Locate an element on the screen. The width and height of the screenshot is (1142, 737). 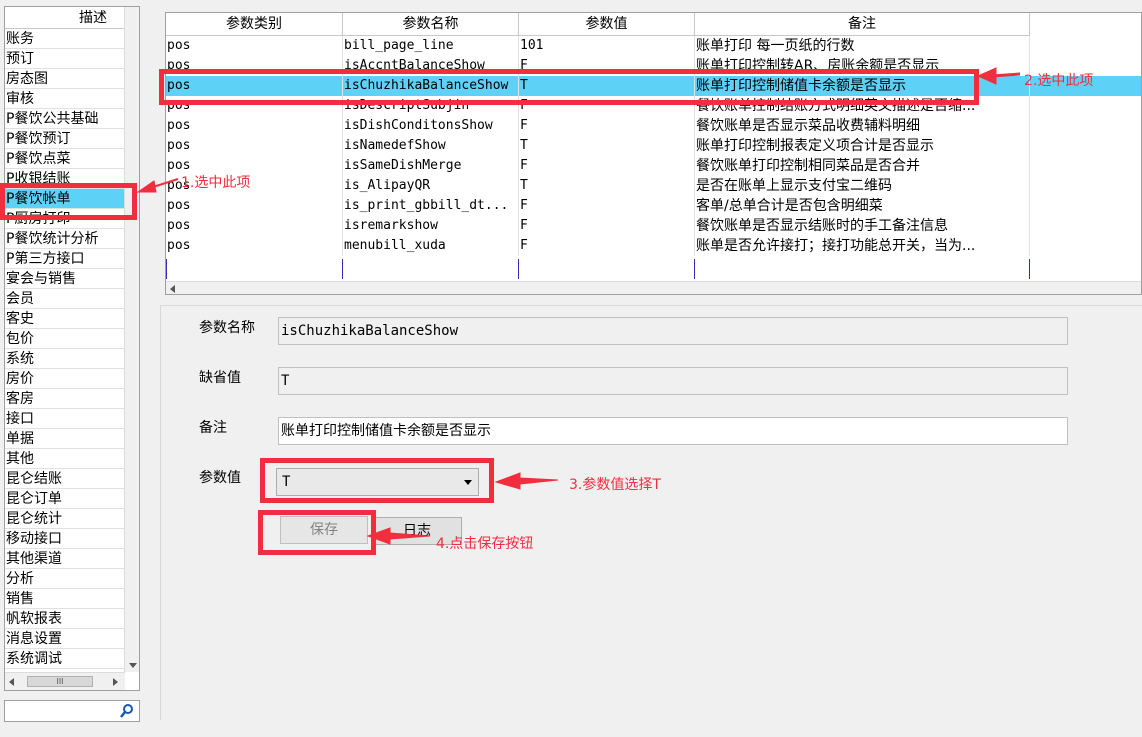
sidebar-item: P餐饮公共基础 is located at coordinates (65, 119).